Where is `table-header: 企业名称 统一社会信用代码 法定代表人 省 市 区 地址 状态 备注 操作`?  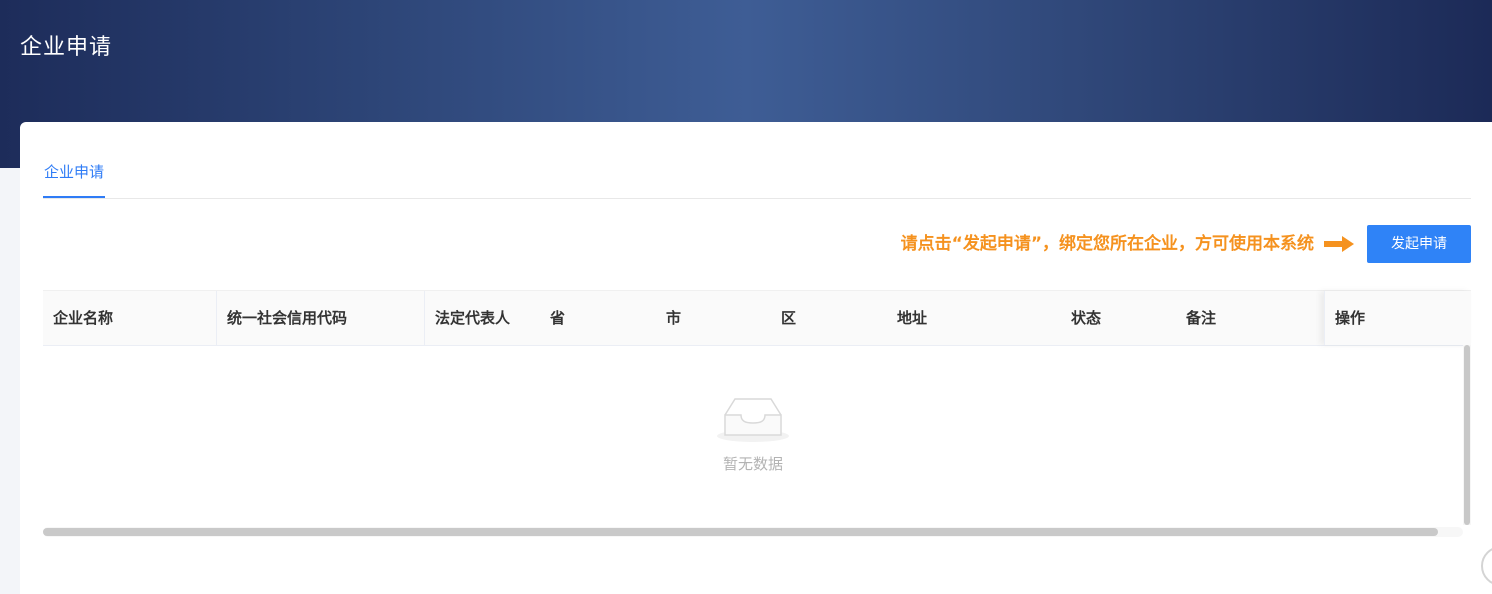
table-header: 企业名称 统一社会信用代码 法定代表人 省 市 区 地址 状态 备注 操作 is located at coordinates (757, 318).